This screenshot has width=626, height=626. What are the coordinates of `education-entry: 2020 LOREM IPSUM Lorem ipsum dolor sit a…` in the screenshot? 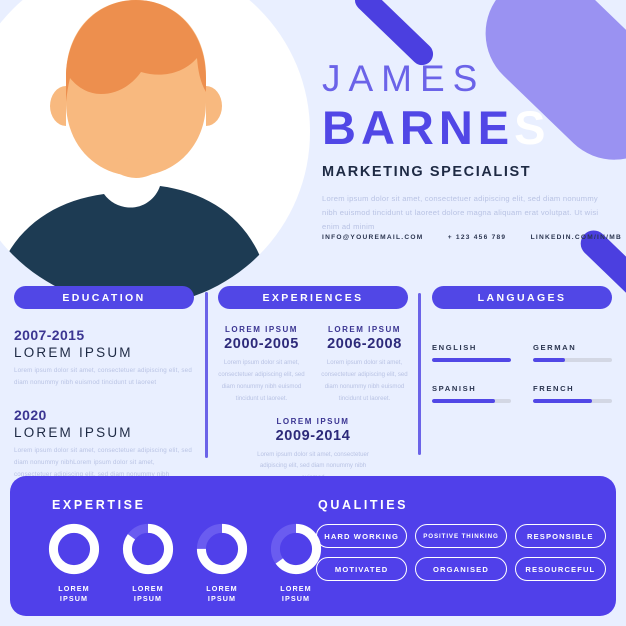 It's located at (104, 444).